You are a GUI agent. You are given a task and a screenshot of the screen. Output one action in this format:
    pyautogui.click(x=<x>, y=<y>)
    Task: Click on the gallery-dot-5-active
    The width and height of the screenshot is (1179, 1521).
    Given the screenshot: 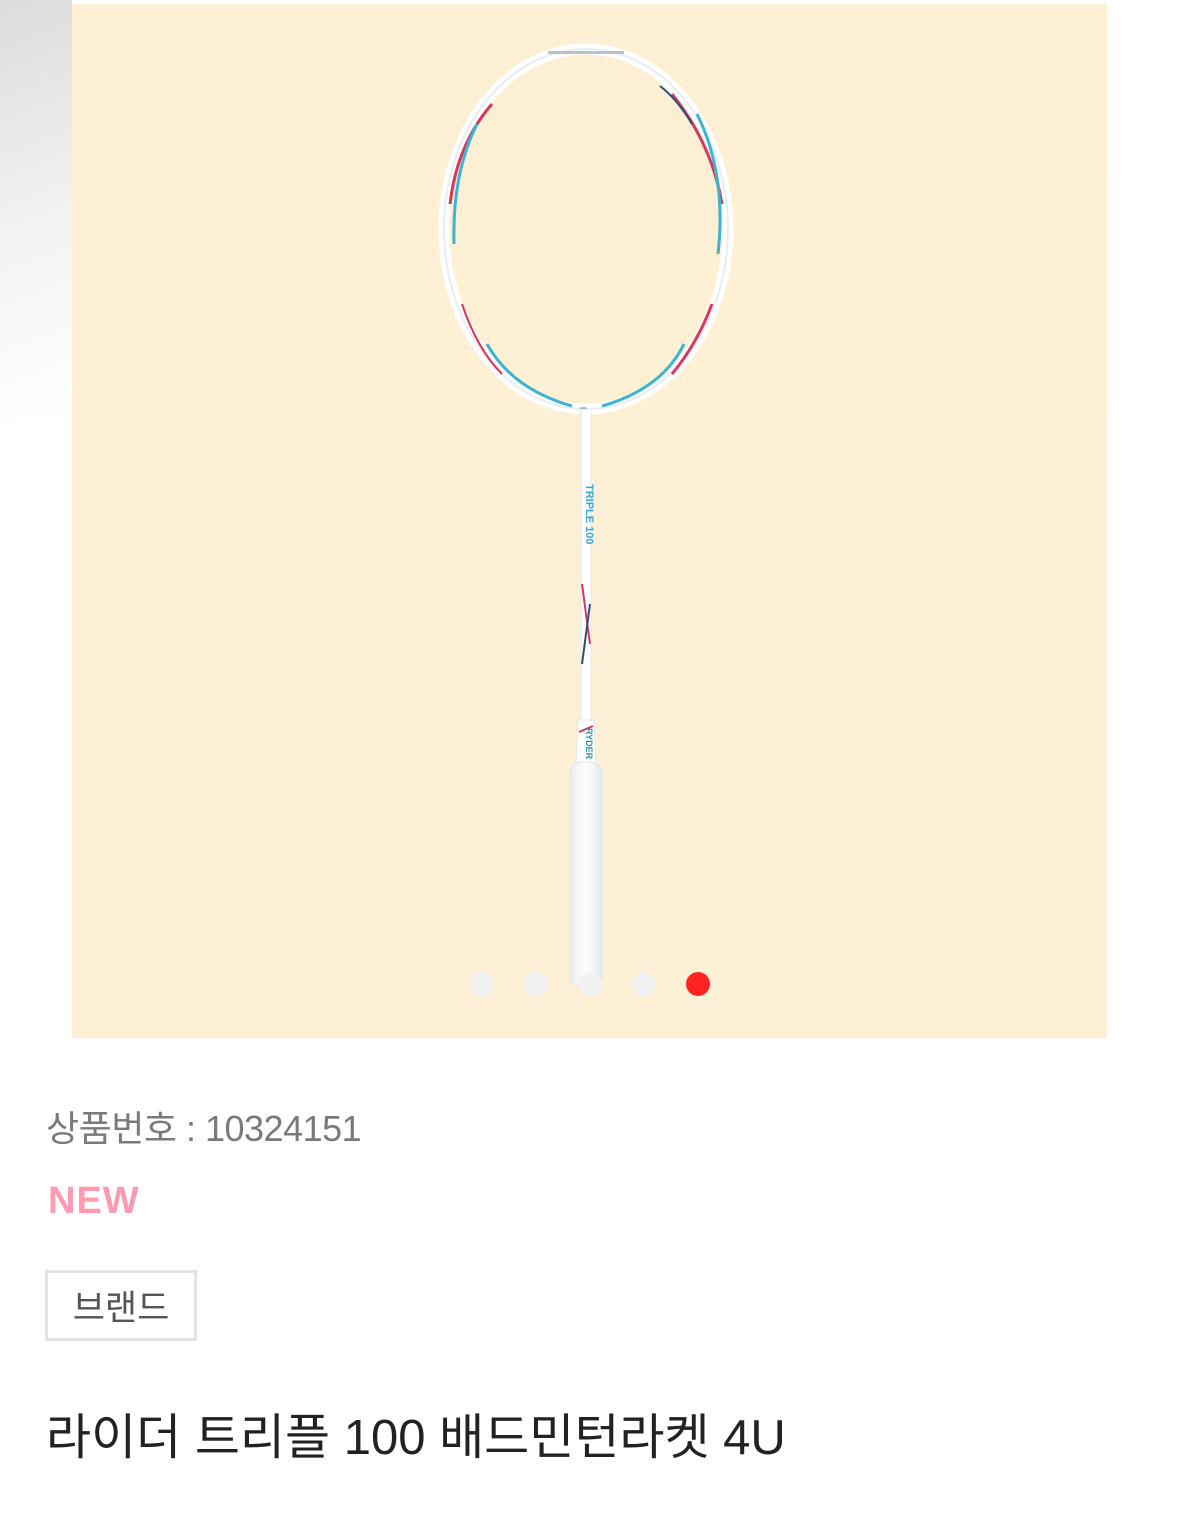 What is the action you would take?
    pyautogui.click(x=697, y=984)
    